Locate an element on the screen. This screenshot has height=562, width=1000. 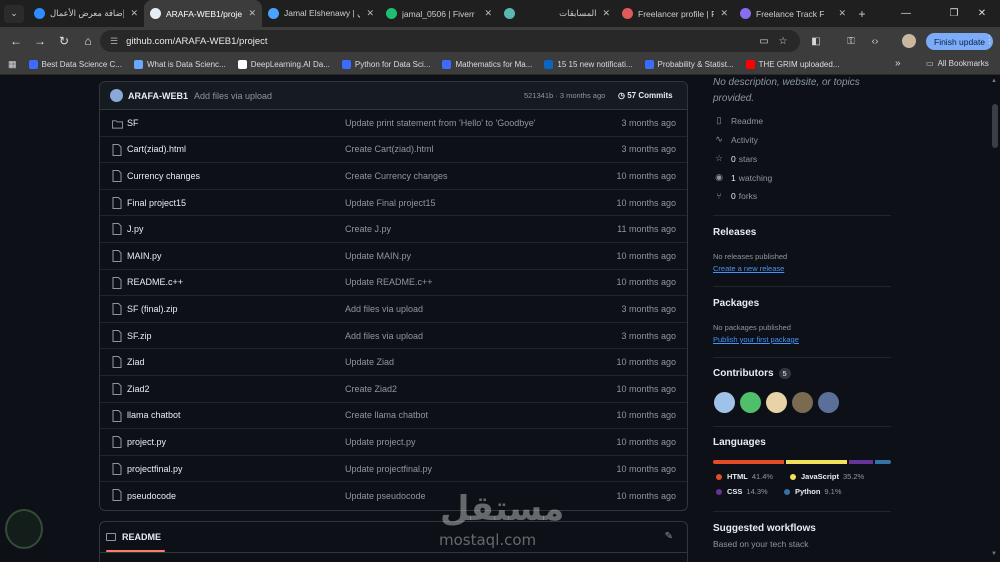
reload-icon: ↻ is located at coordinates (64, 41).